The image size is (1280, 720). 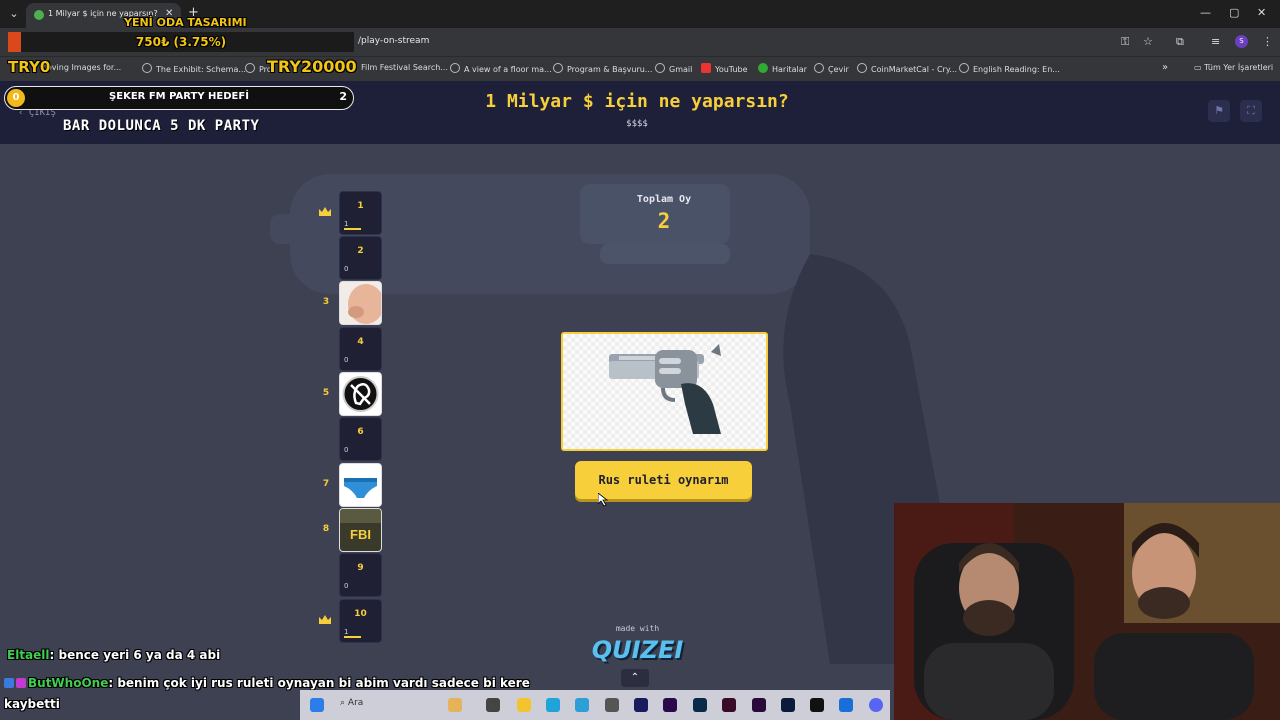 I want to click on rank-card-10: 10 1, so click(x=360, y=621).